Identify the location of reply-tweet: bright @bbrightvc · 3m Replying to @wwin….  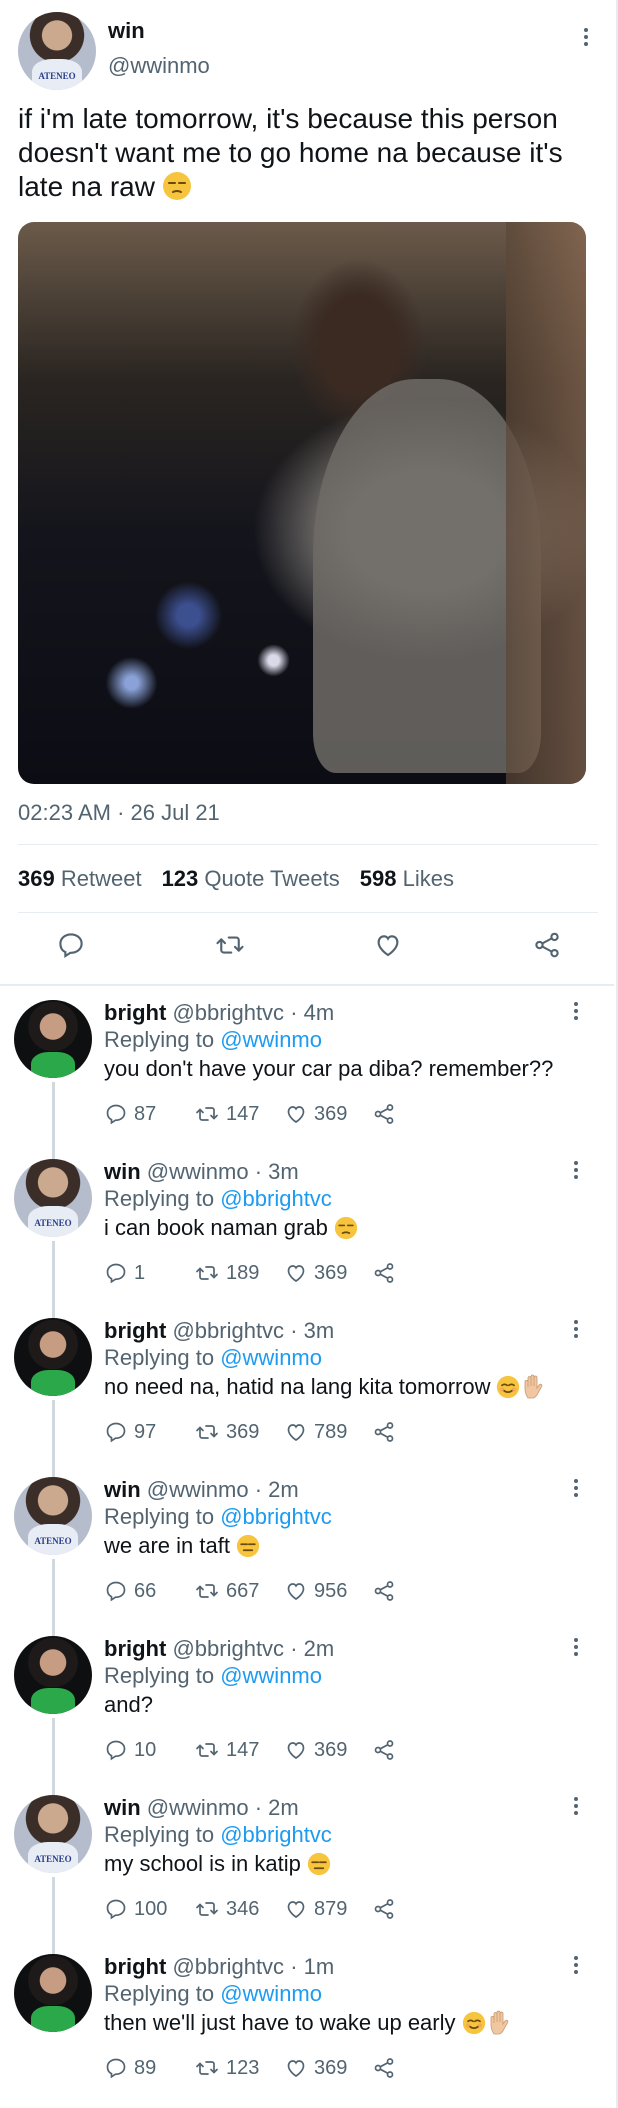
(307, 1392).